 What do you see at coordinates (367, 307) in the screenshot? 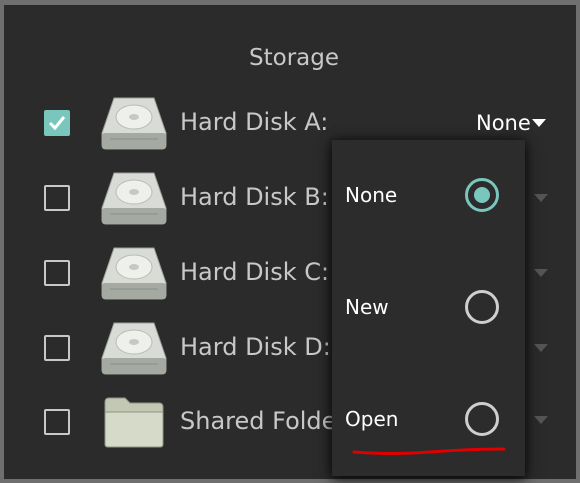
I see `menu-option-label: New` at bounding box center [367, 307].